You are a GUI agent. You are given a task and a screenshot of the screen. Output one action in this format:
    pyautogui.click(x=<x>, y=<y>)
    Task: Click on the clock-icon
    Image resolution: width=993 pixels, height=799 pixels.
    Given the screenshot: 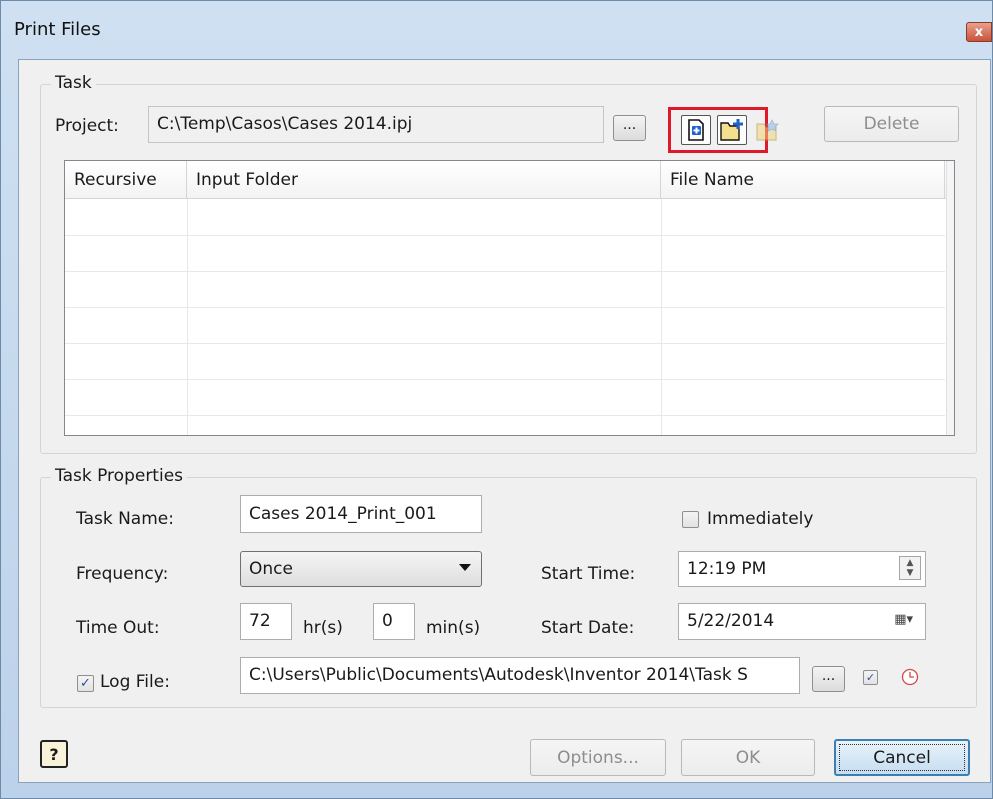 What is the action you would take?
    pyautogui.click(x=910, y=677)
    